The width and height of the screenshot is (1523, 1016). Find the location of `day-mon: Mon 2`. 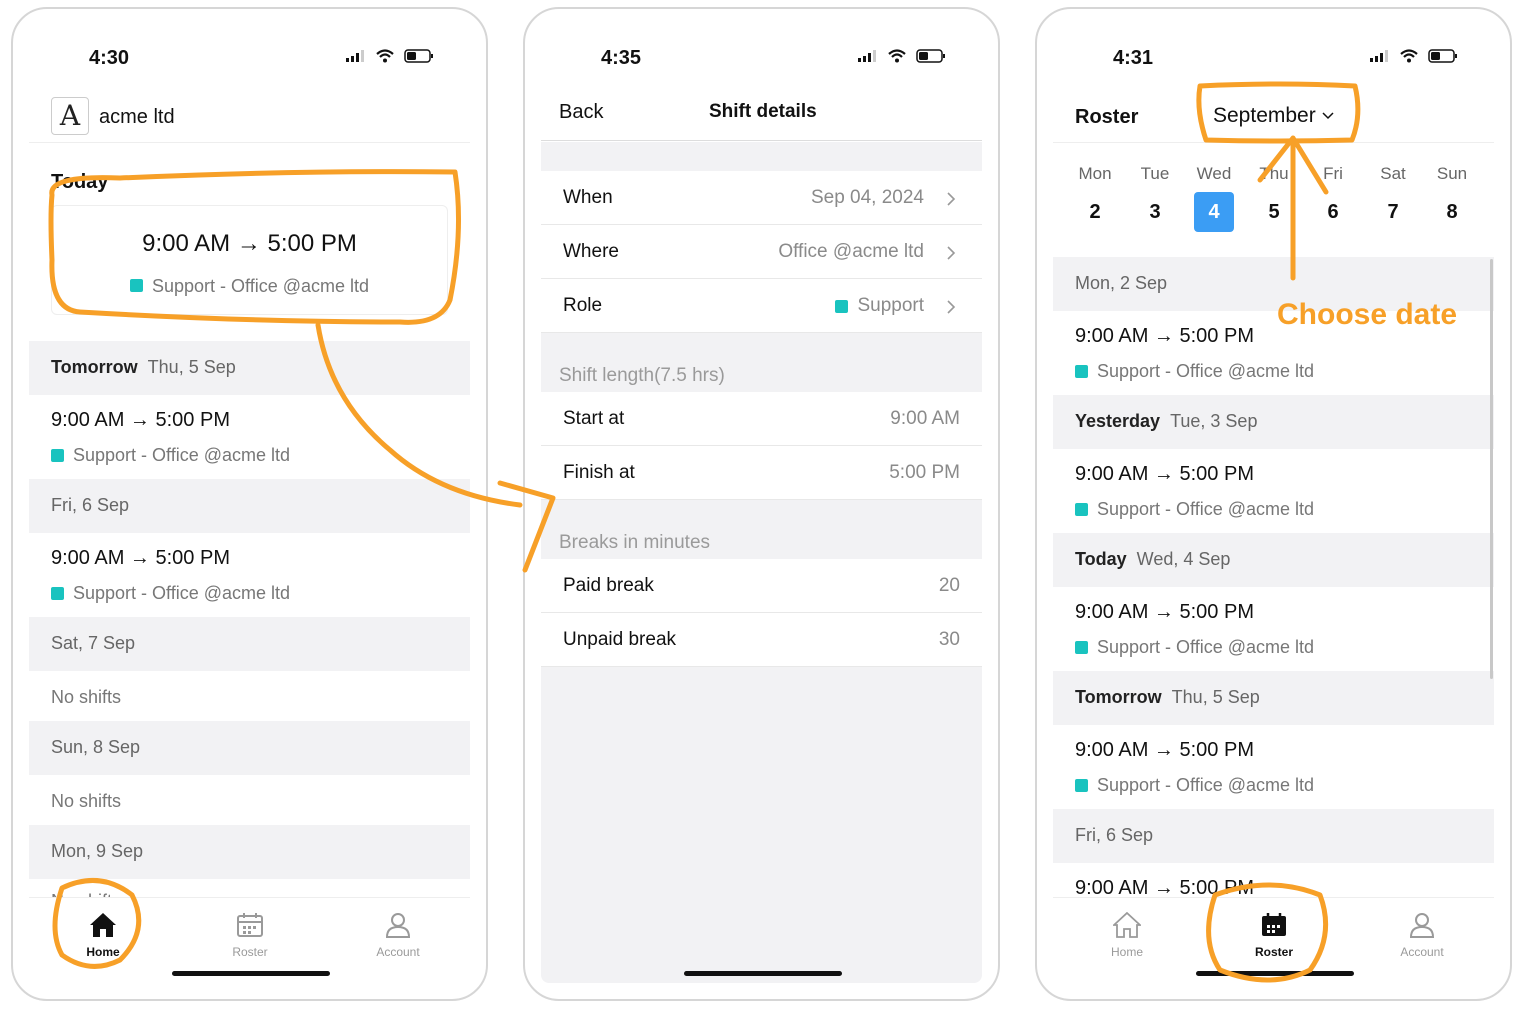

day-mon: Mon 2 is located at coordinates (1095, 198).